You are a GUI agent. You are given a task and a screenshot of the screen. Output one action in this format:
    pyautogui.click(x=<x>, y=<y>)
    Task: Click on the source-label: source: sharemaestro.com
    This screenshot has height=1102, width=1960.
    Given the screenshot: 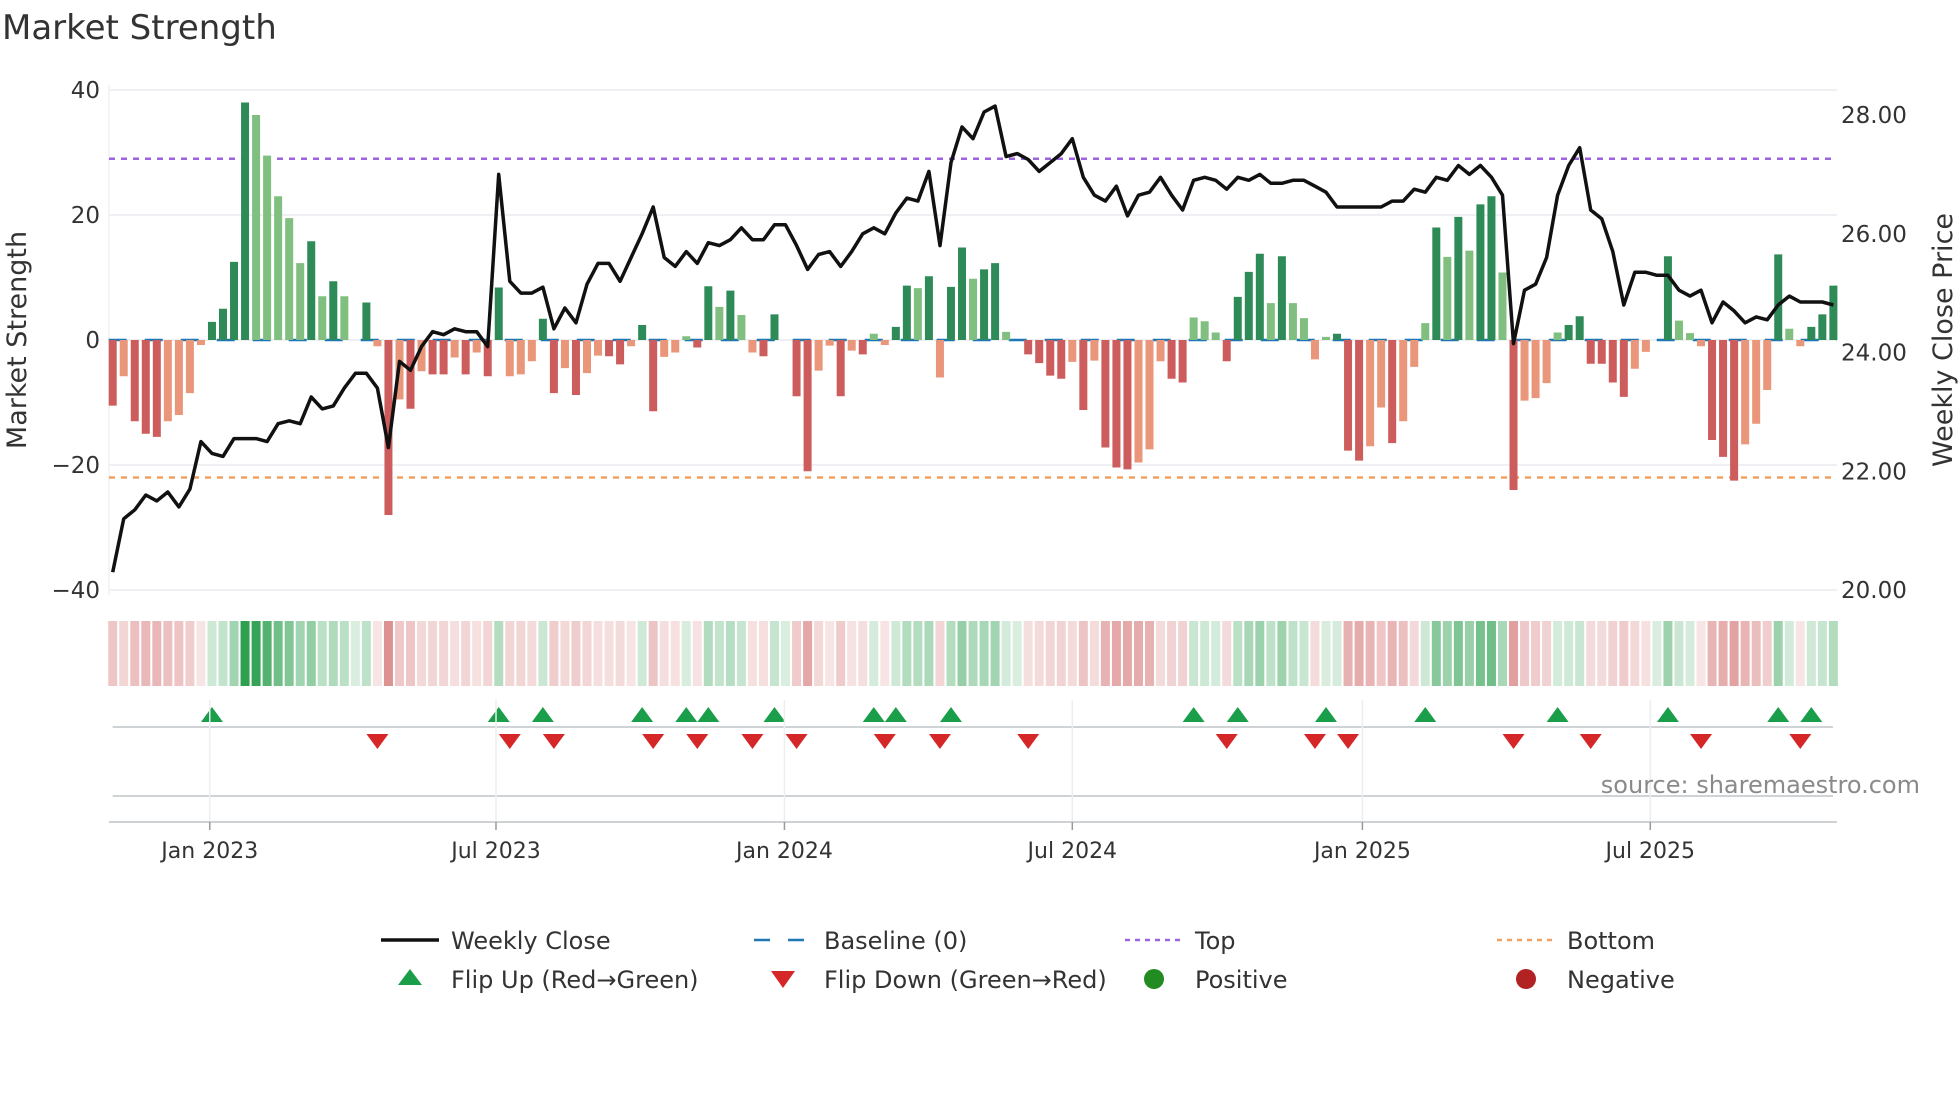 What is the action you would take?
    pyautogui.click(x=1760, y=785)
    